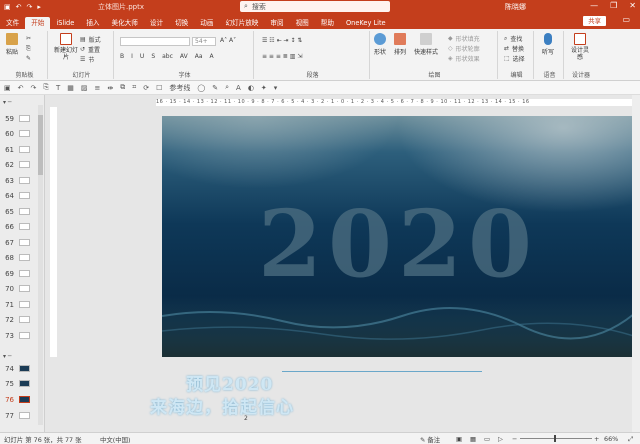 The width and height of the screenshot is (640, 444). What do you see at coordinates (459, 439) in the screenshot?
I see `view-normal-icon: ▣` at bounding box center [459, 439].